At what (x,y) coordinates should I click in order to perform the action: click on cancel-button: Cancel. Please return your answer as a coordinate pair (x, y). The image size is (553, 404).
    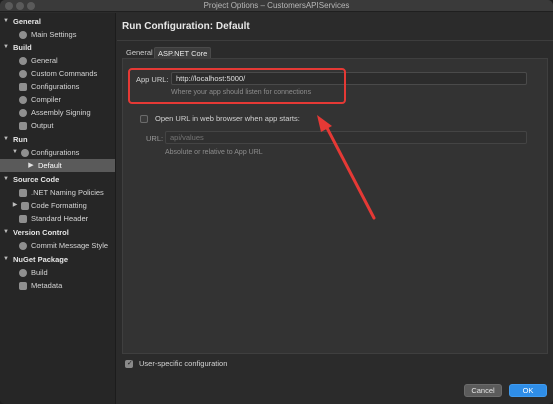
    Looking at the image, I should click on (483, 390).